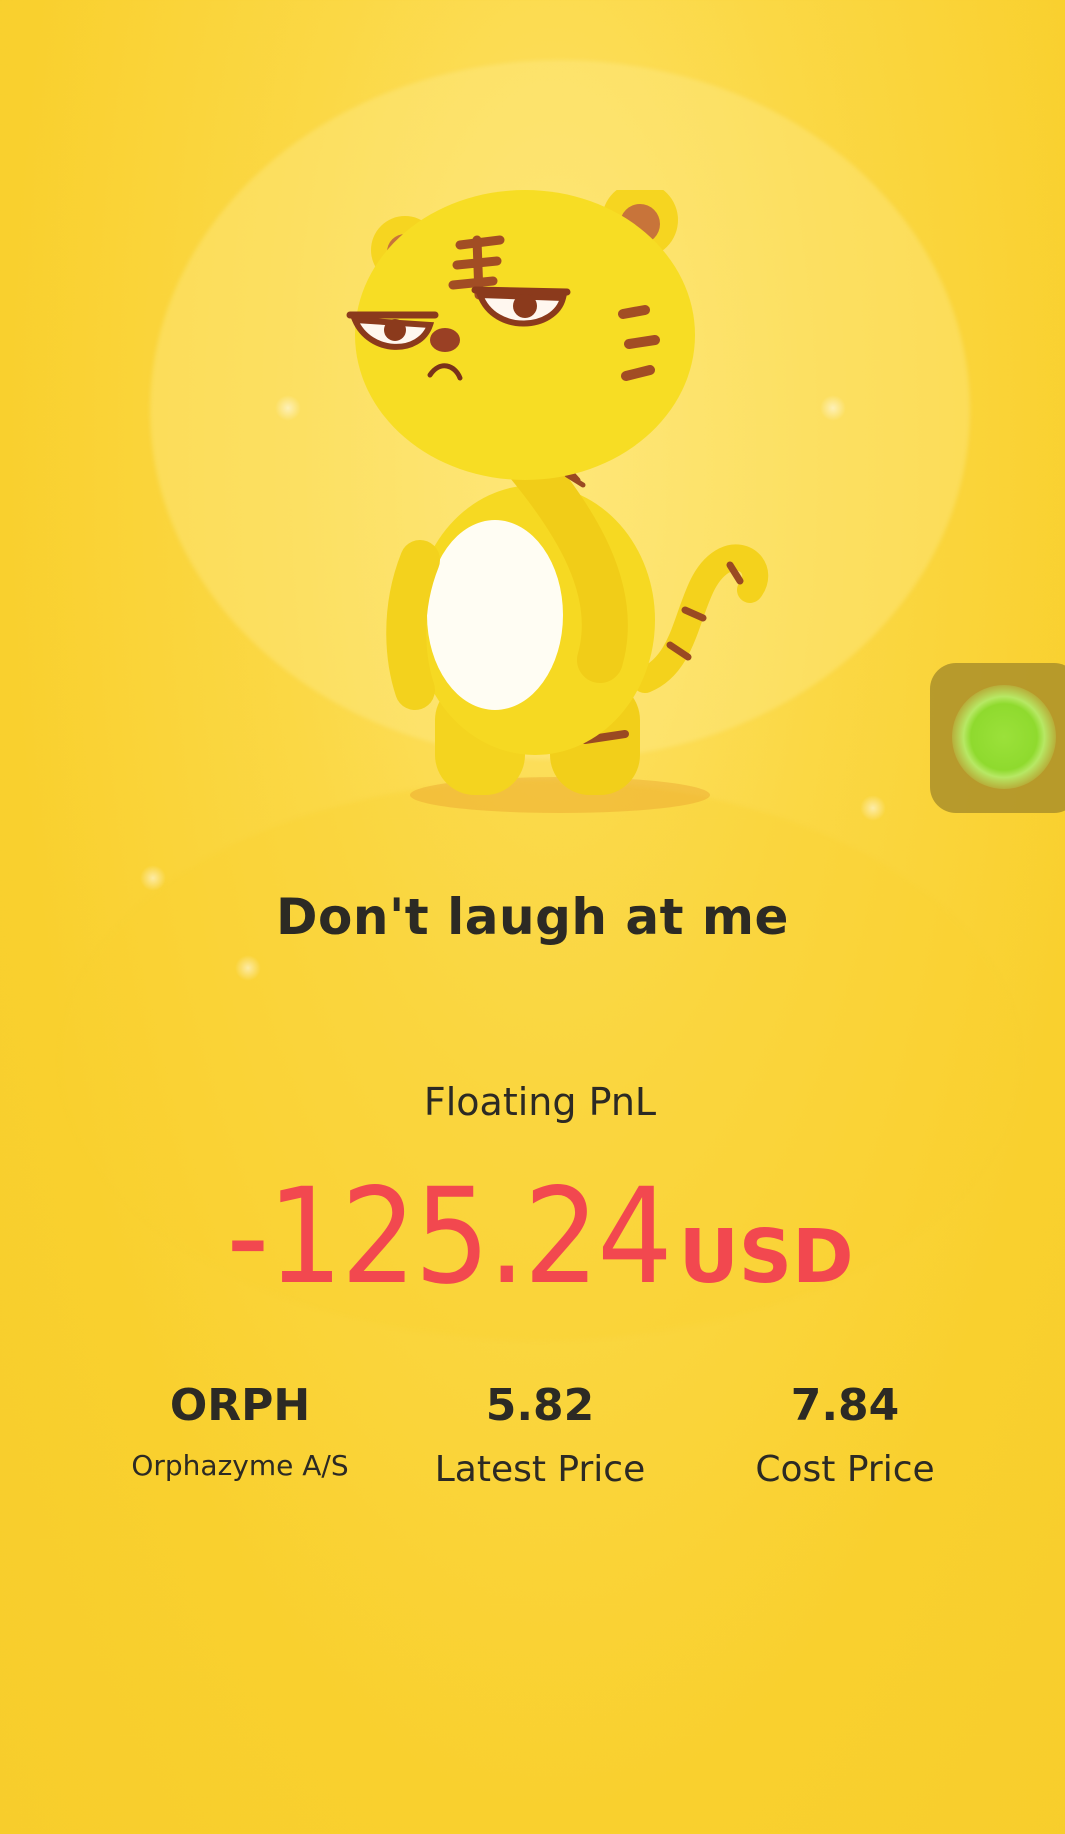  Describe the element at coordinates (240, 1405) in the screenshot. I see `stock-symbol: ORPH` at that location.